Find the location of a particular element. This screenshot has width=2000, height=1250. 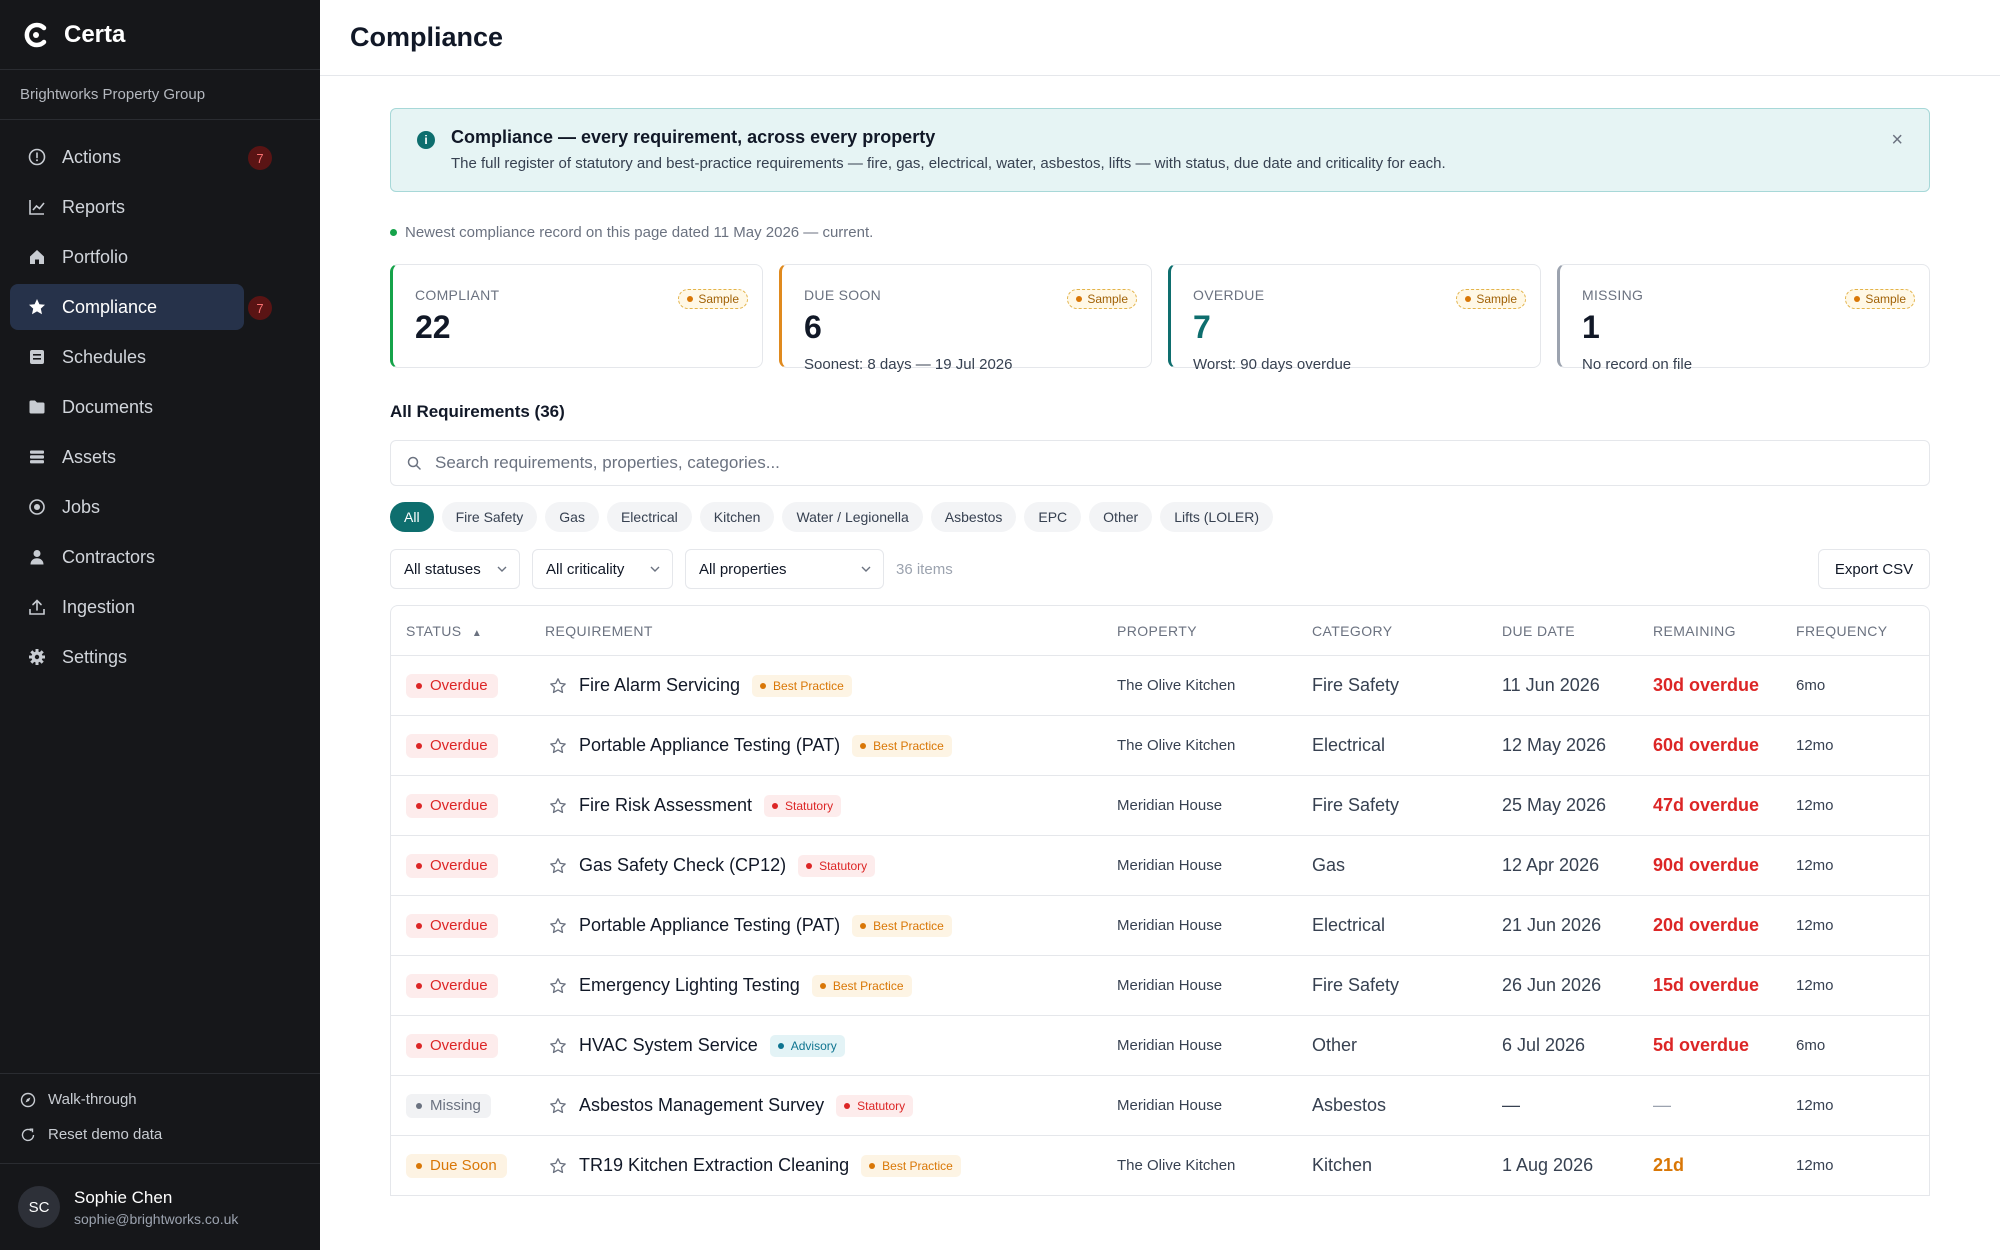

nav-item-jobs: Jobs is located at coordinates (160, 507).